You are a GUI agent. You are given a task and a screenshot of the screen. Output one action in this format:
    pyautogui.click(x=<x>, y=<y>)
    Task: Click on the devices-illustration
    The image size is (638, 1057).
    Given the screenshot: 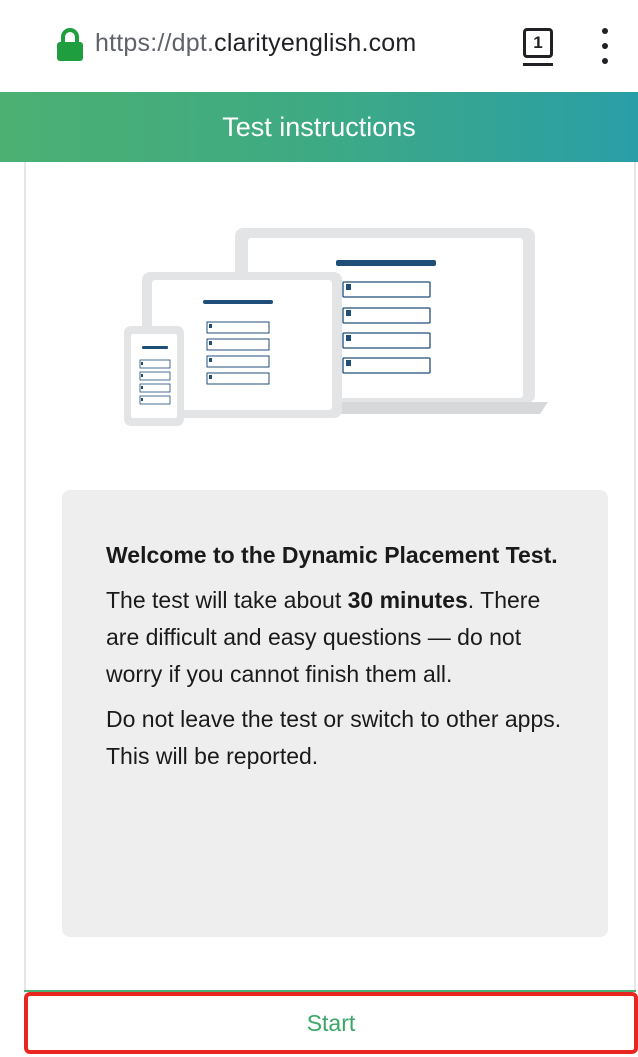 What is the action you would take?
    pyautogui.click(x=336, y=327)
    